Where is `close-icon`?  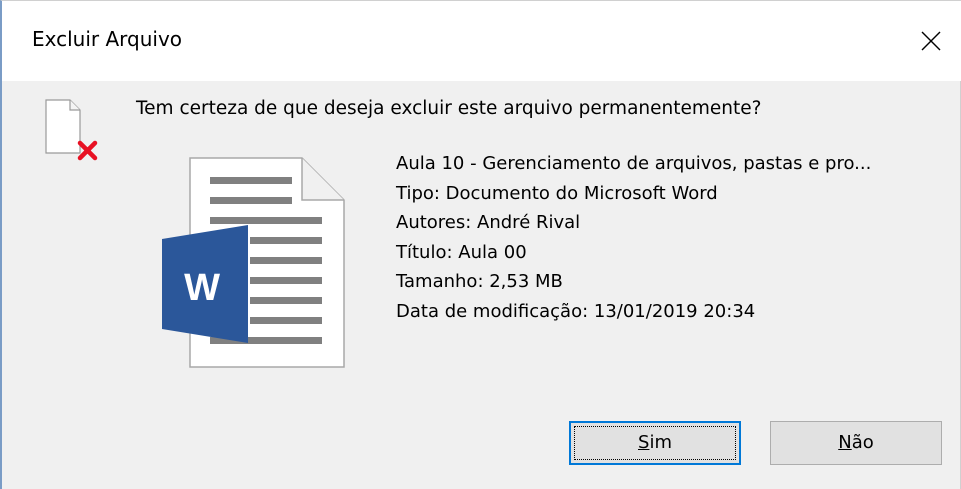 close-icon is located at coordinates (931, 41).